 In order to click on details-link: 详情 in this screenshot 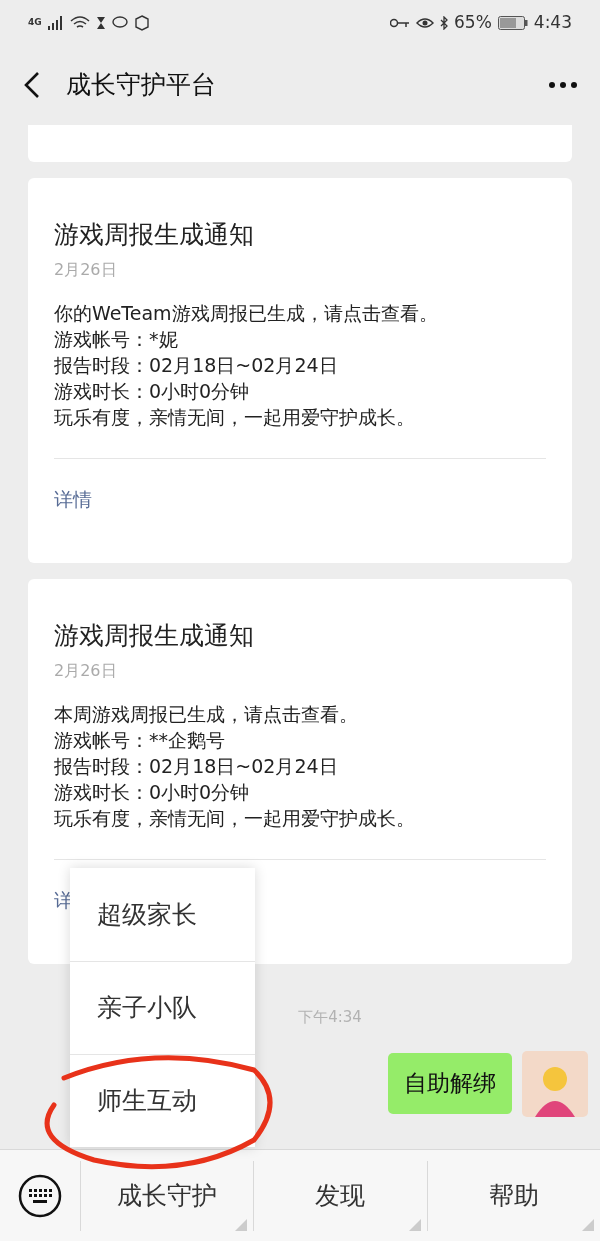, I will do `click(73, 499)`.